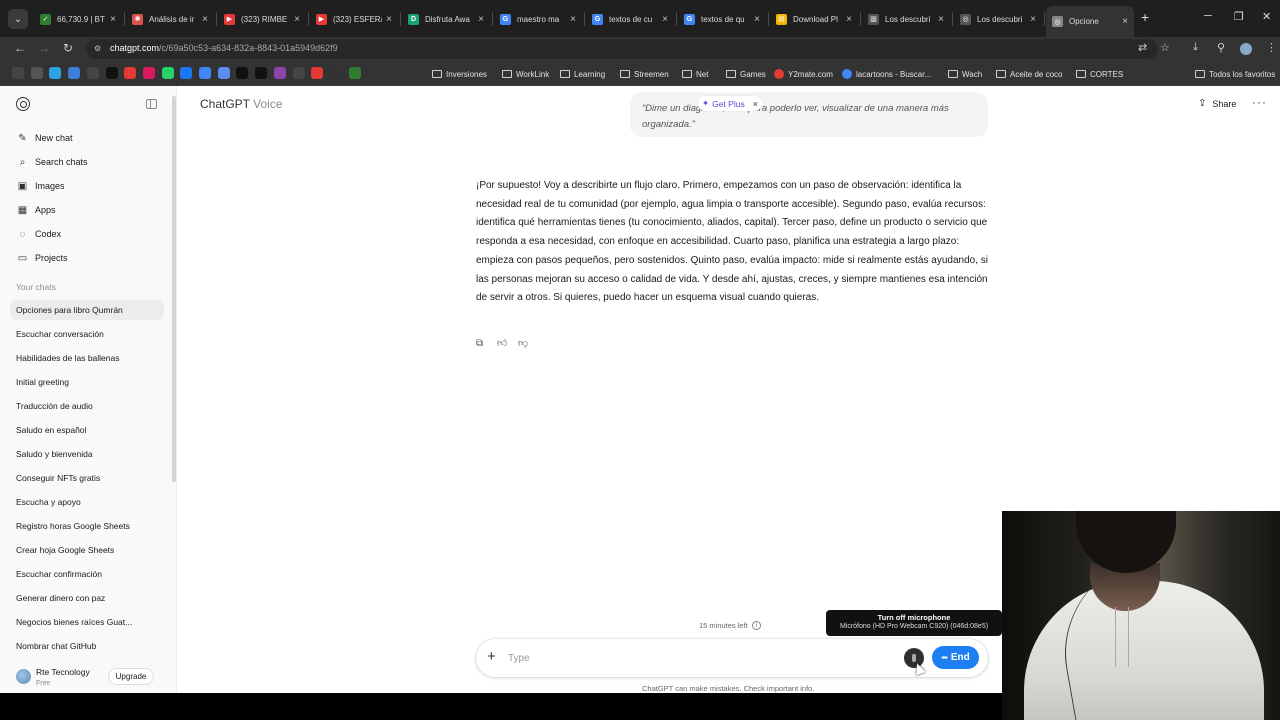 This screenshot has width=1280, height=720. I want to click on restore-window-button: ❐, so click(1239, 16).